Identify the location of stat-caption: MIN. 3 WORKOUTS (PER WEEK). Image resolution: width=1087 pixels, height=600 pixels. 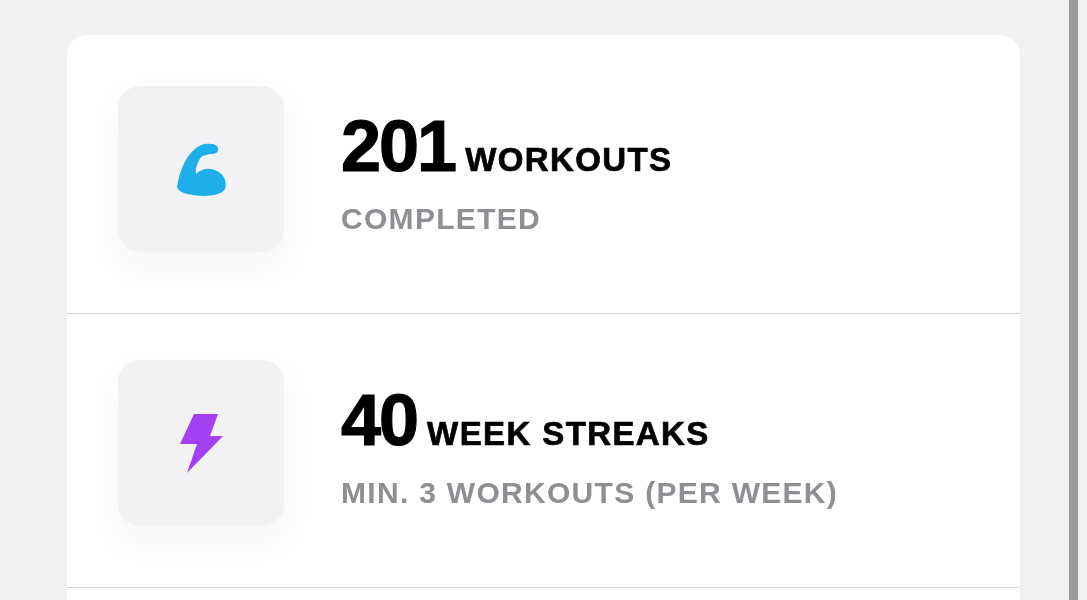
(590, 493).